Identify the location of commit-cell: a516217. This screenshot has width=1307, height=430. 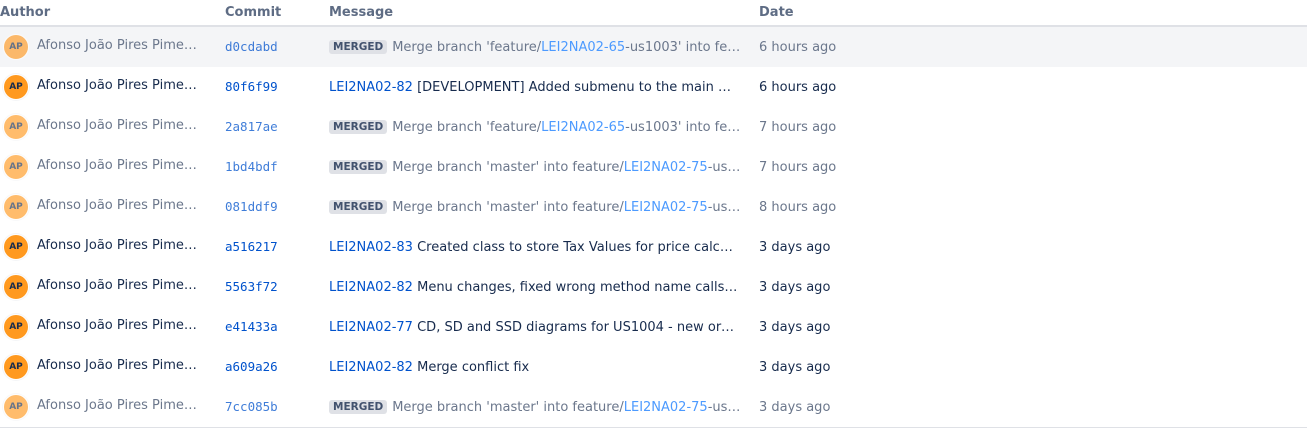
(277, 247).